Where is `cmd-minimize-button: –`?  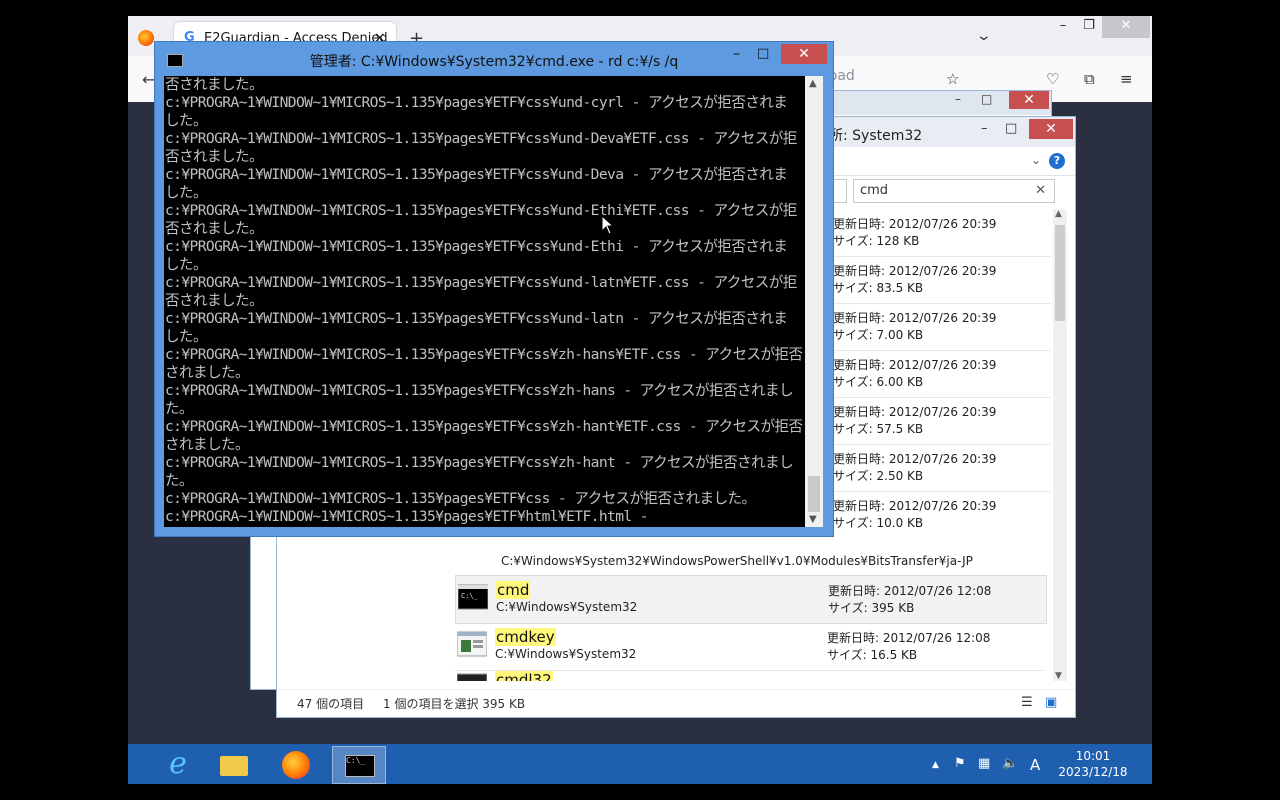
cmd-minimize-button: – is located at coordinates (736, 54).